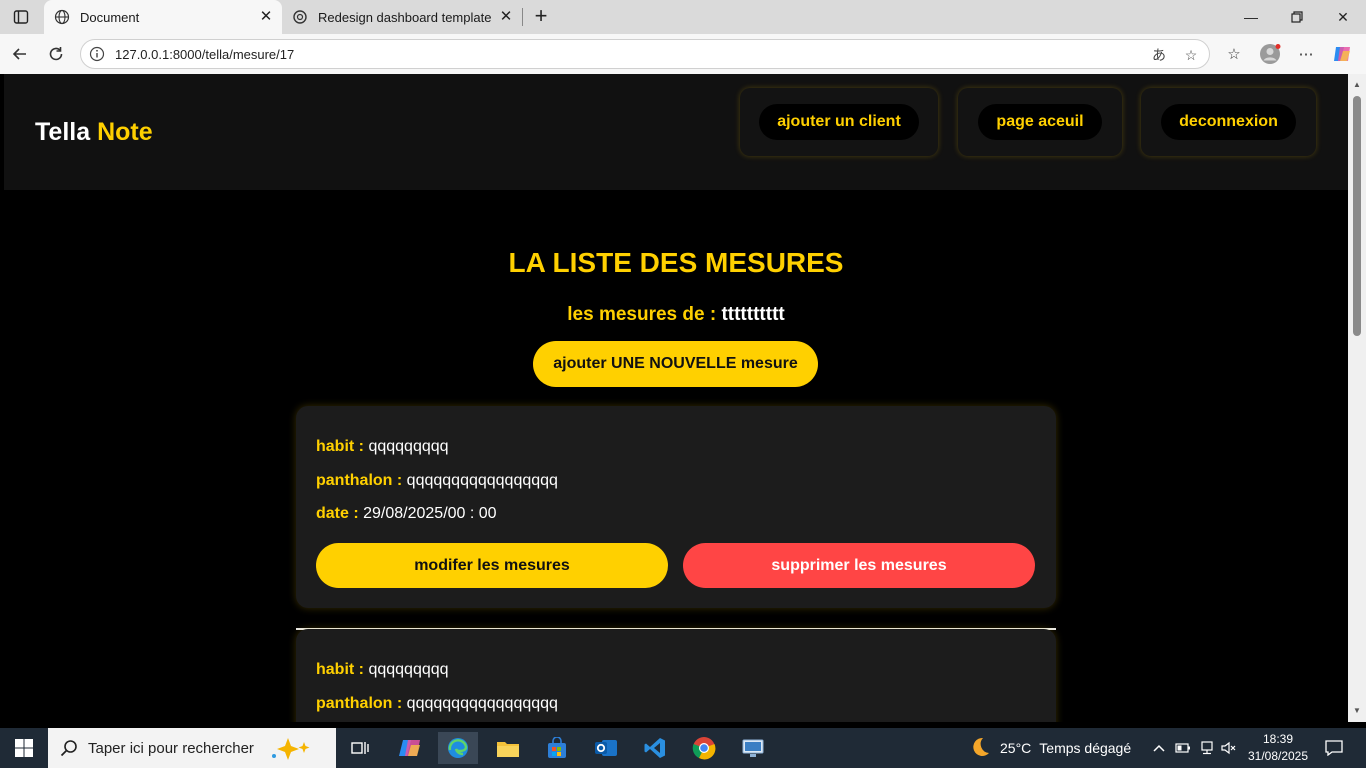  I want to click on openai-icon, so click(300, 17).